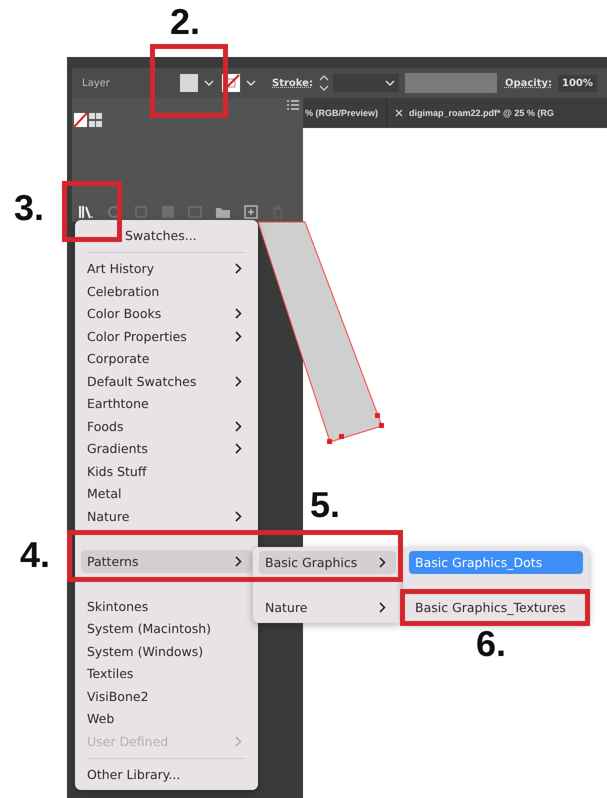  I want to click on menu-item: Corporate, so click(166, 359).